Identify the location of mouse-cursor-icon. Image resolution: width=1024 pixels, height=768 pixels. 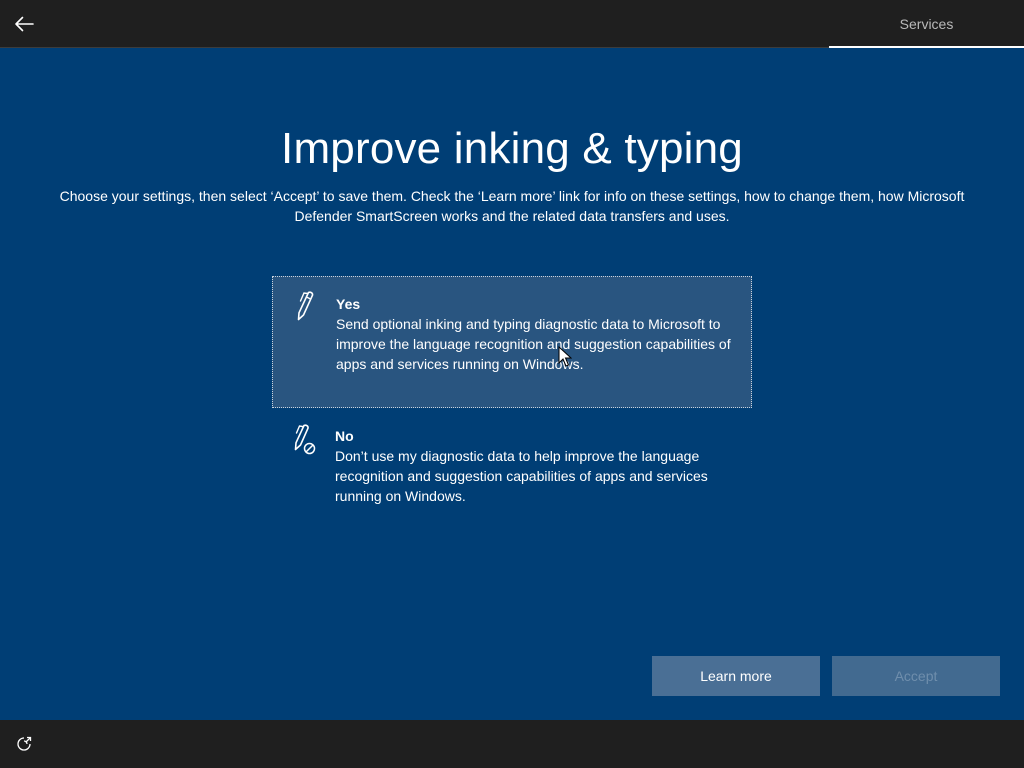
(565, 356).